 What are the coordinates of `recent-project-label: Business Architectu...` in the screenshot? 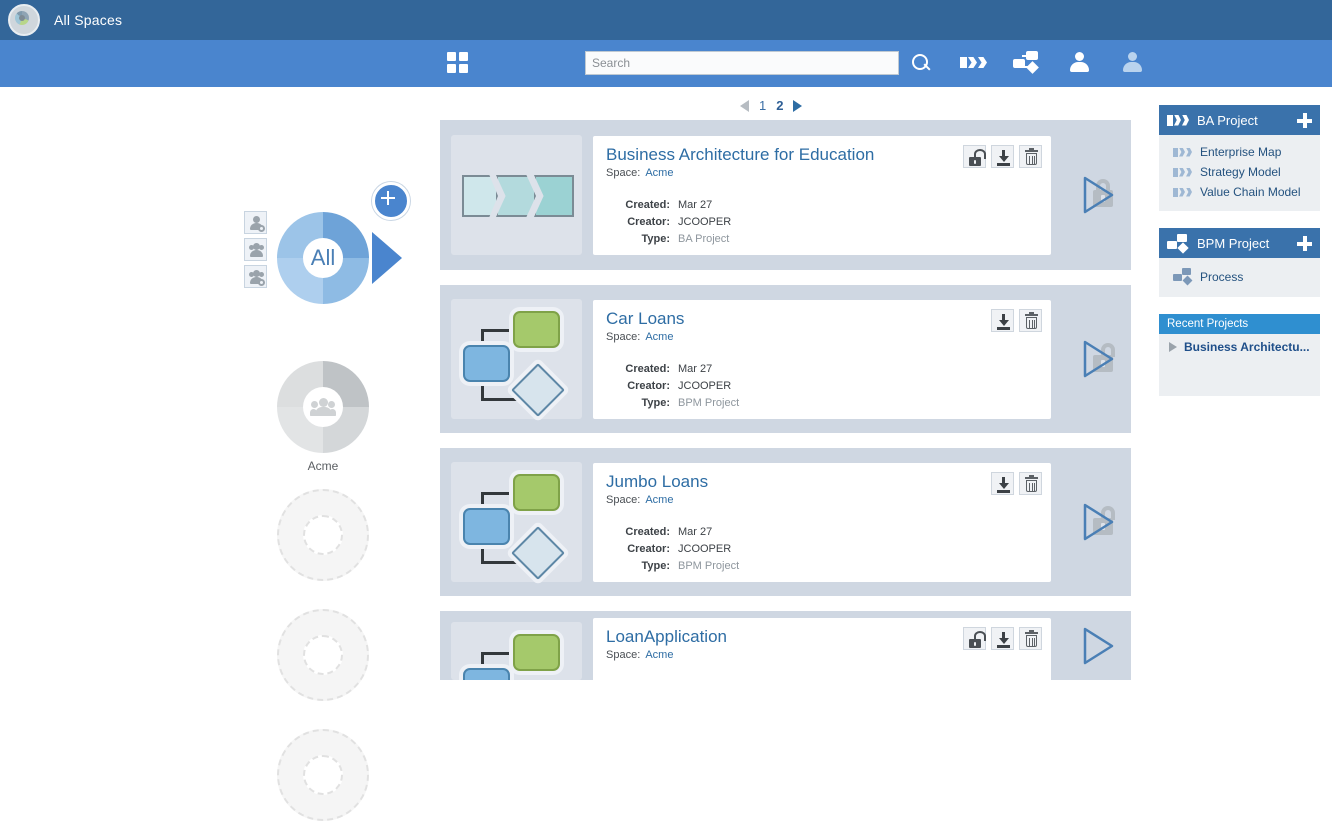 It's located at (1247, 347).